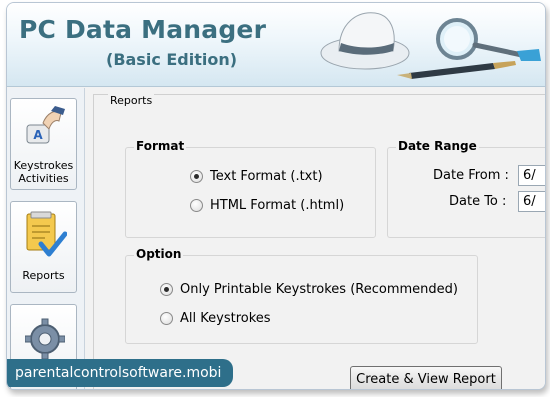  I want to click on text-format-radio: Text Format (.txt), so click(256, 176).